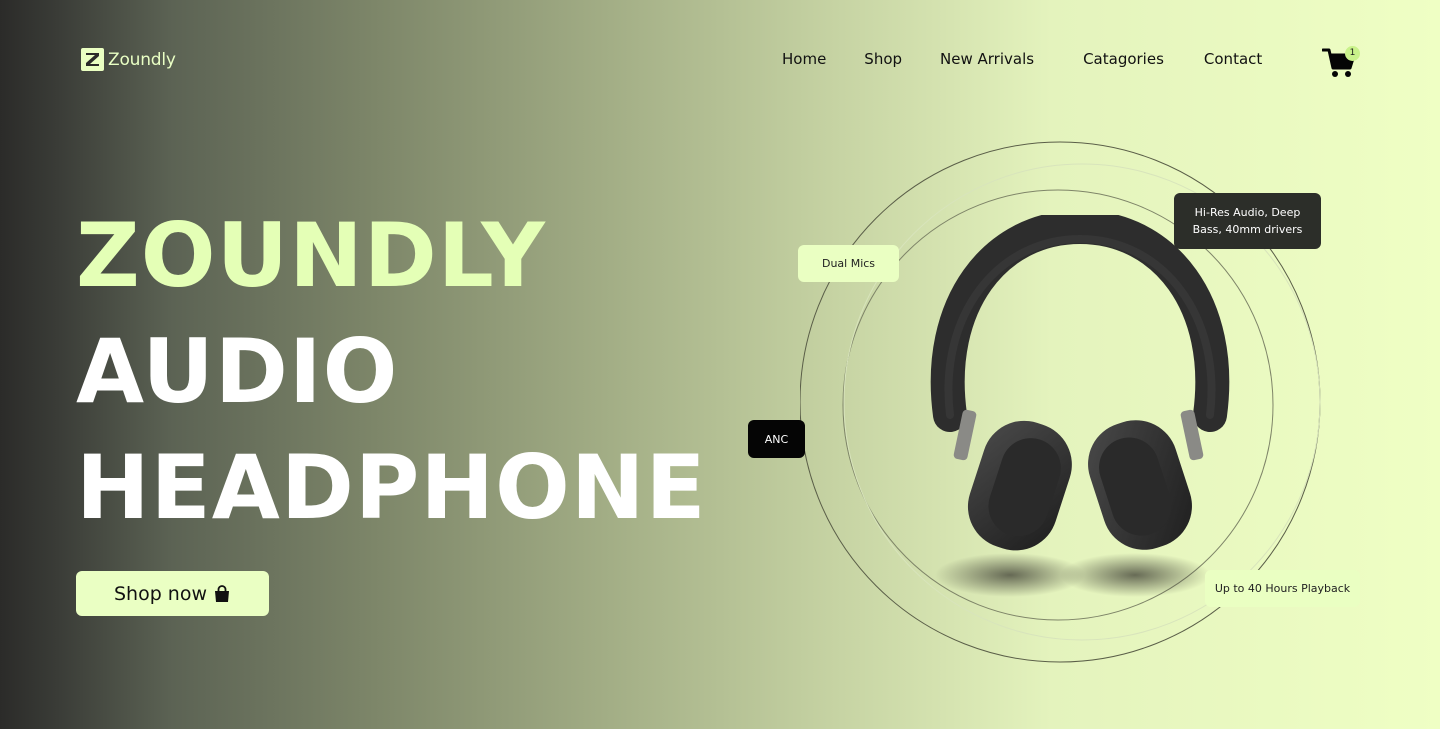 This screenshot has height=729, width=1440. I want to click on feature-hires-line2: Bass, 40mm drivers, so click(1247, 229).